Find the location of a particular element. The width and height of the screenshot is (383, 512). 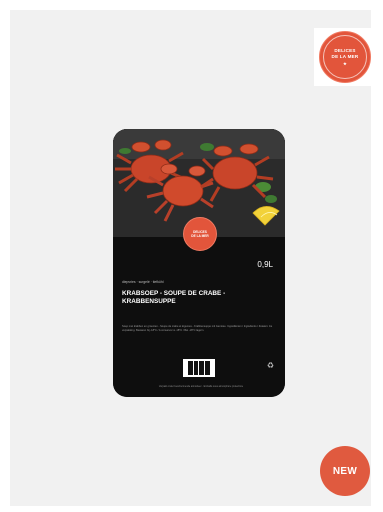

package-seal-line2: DE LA MER is located at coordinates (200, 236).